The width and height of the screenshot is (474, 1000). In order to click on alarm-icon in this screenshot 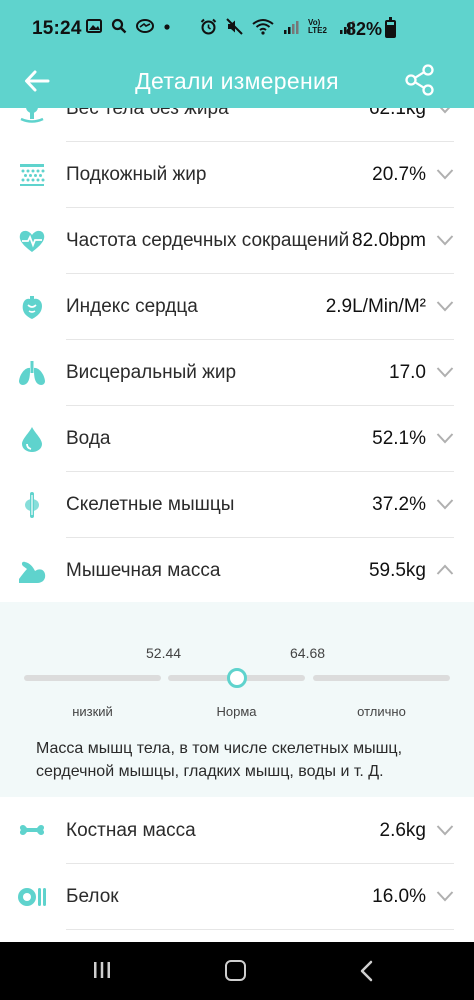, I will do `click(208, 26)`.